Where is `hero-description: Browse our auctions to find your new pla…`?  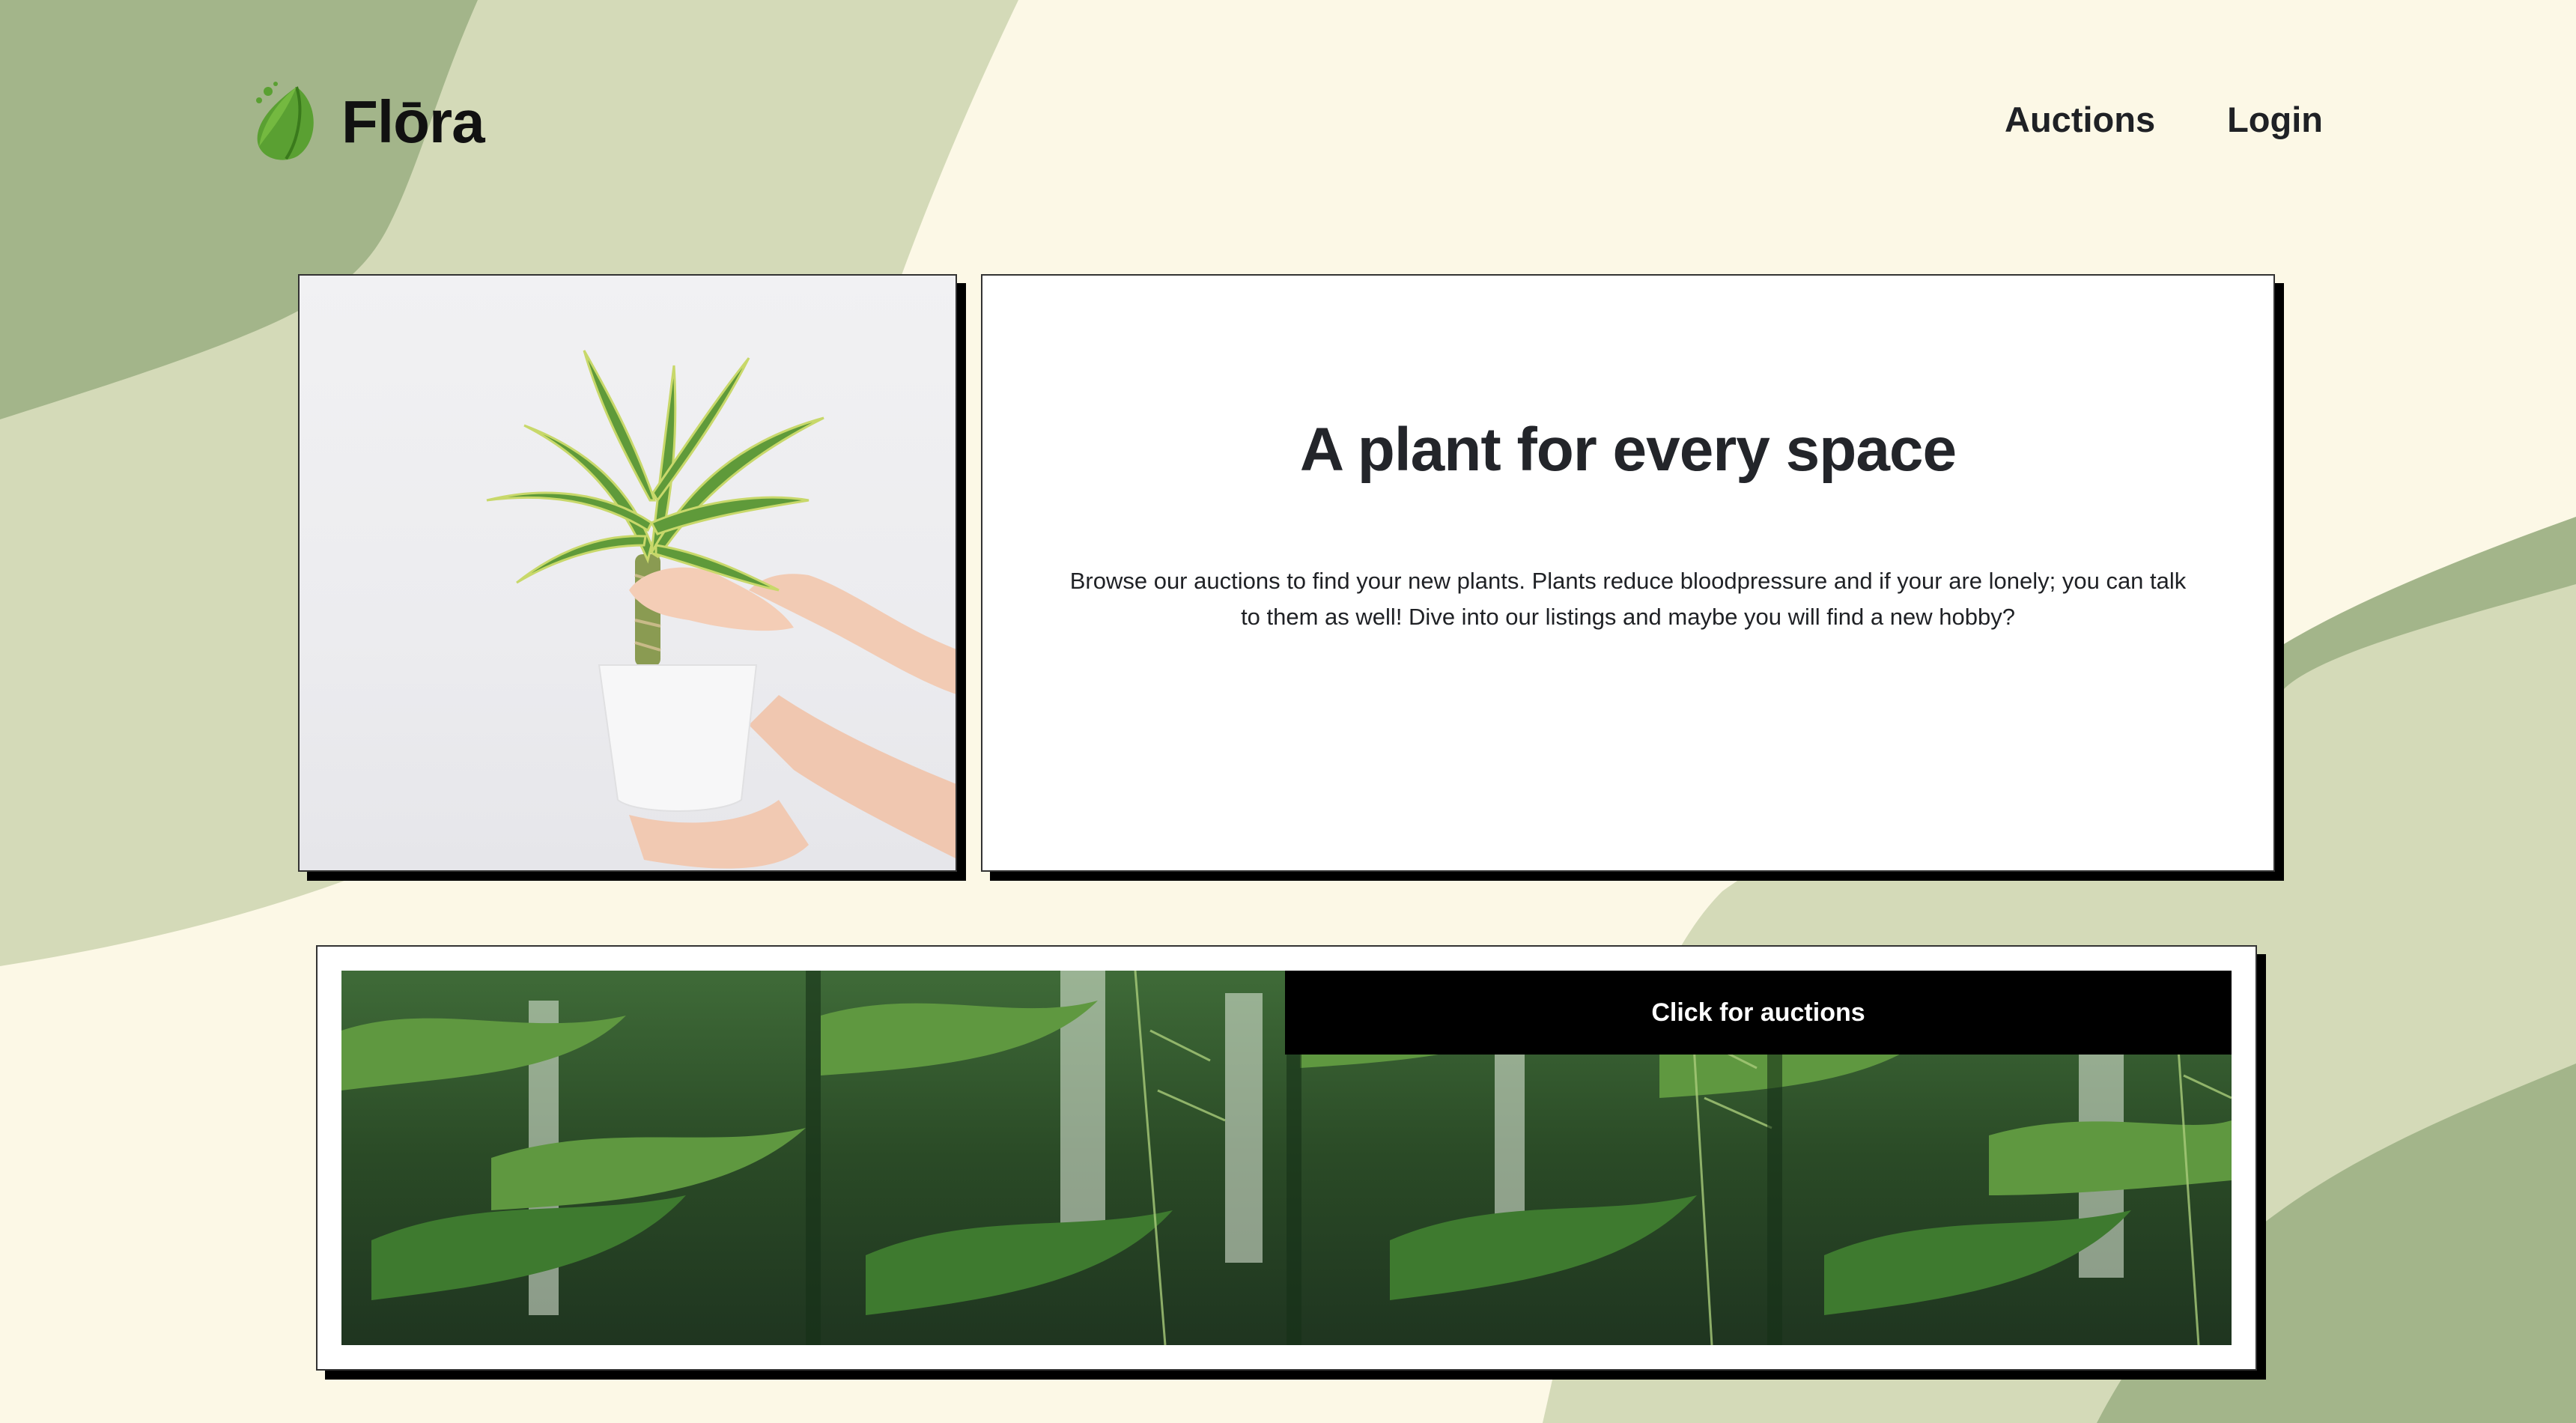 hero-description: Browse our auctions to find your new pla… is located at coordinates (1628, 599).